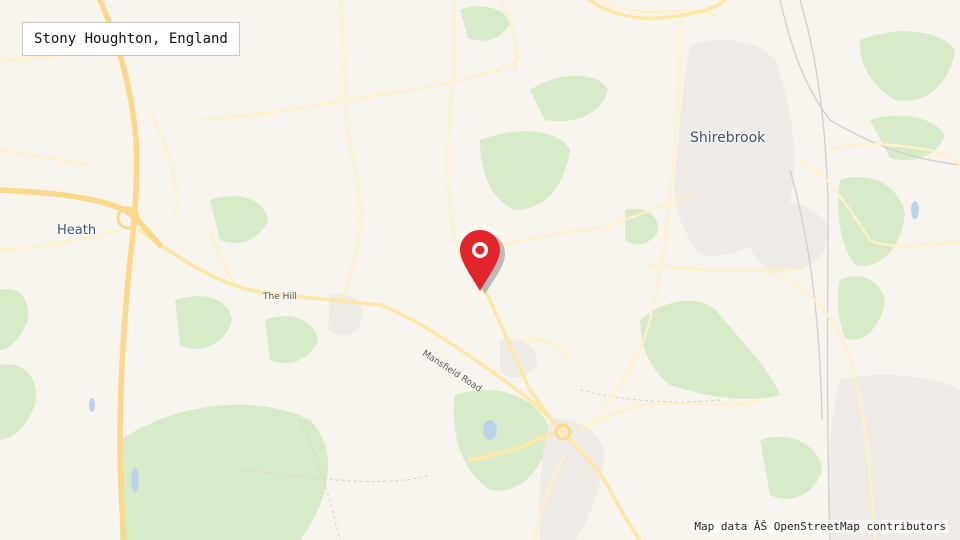 The height and width of the screenshot is (540, 960). I want to click on location-marker, so click(481, 261).